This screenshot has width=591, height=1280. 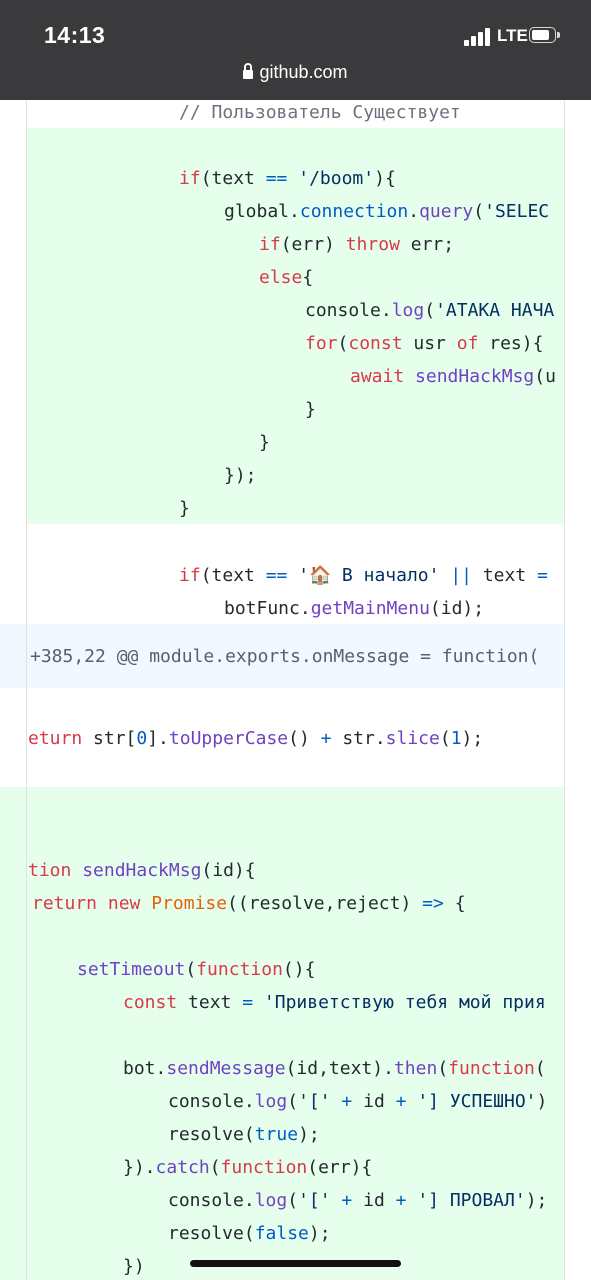 What do you see at coordinates (134, 1266) in the screenshot?
I see `code-line: })` at bounding box center [134, 1266].